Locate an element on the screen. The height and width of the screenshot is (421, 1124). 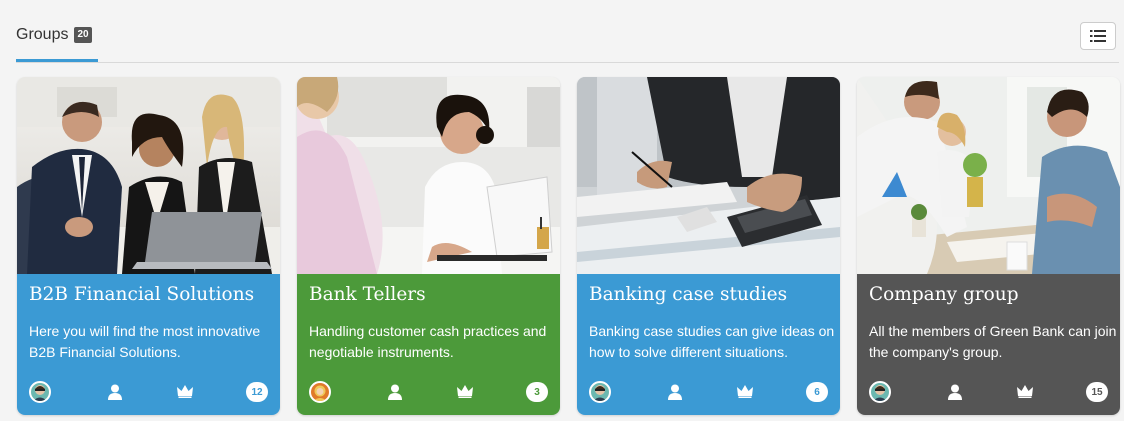
woman-avatar is located at coordinates (320, 392).